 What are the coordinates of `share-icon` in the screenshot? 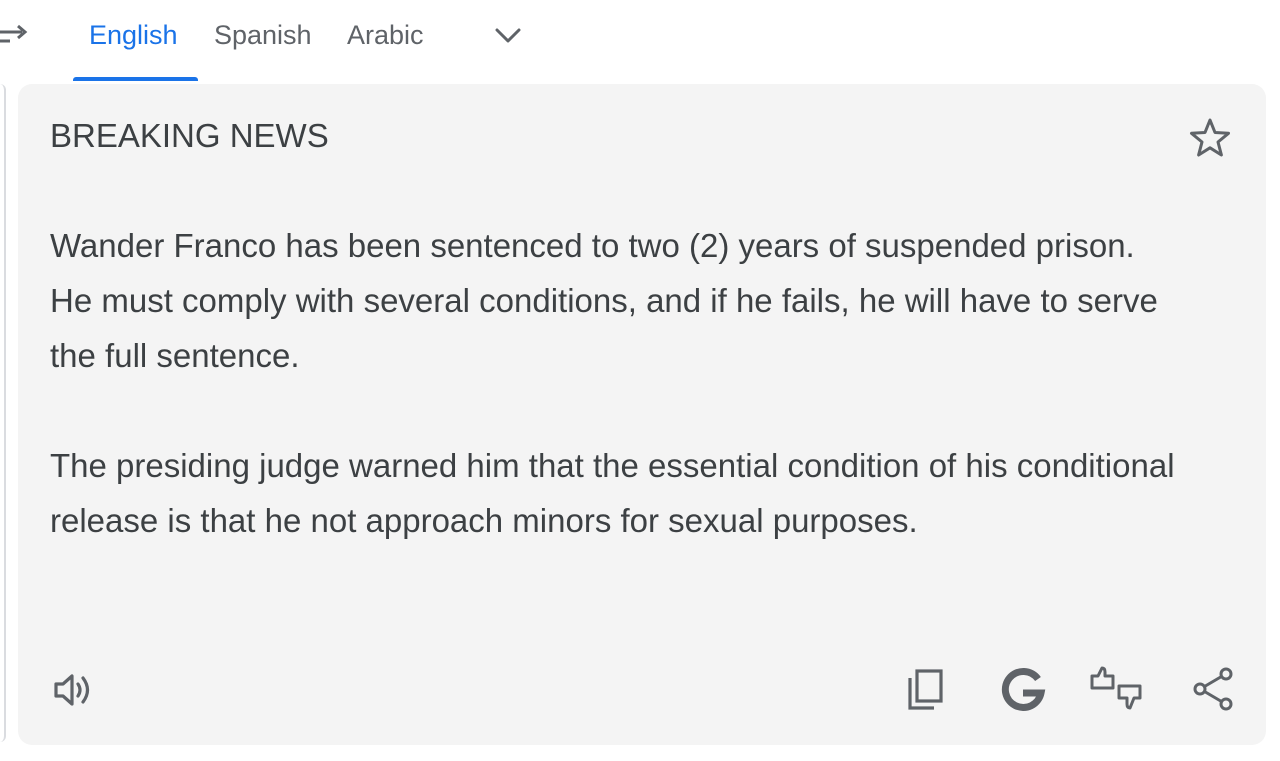 It's located at (1213, 689).